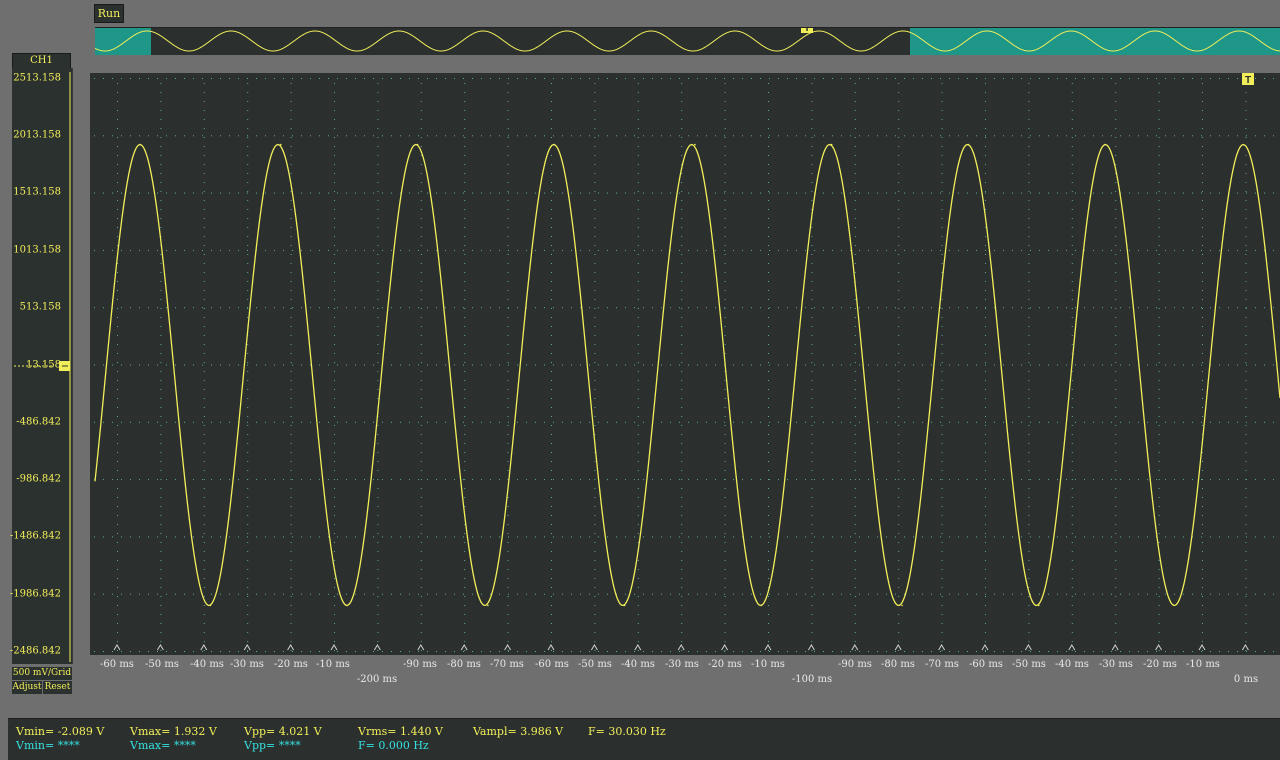 This screenshot has width=1280, height=760. Describe the element at coordinates (37, 192) in the screenshot. I see `y-tick-label: 1513.158` at that location.